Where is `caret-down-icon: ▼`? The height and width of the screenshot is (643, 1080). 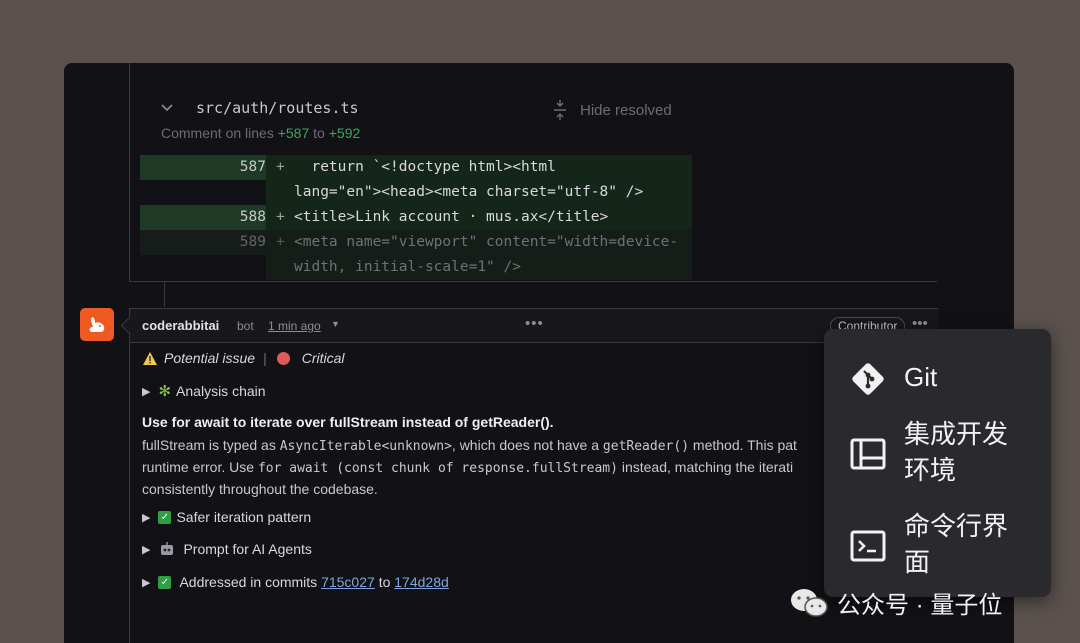
caret-down-icon: ▼ is located at coordinates (335, 324).